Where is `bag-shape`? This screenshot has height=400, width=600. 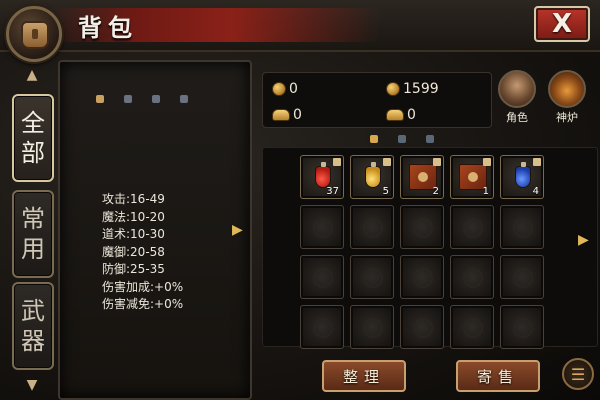 bag-shape is located at coordinates (35, 35).